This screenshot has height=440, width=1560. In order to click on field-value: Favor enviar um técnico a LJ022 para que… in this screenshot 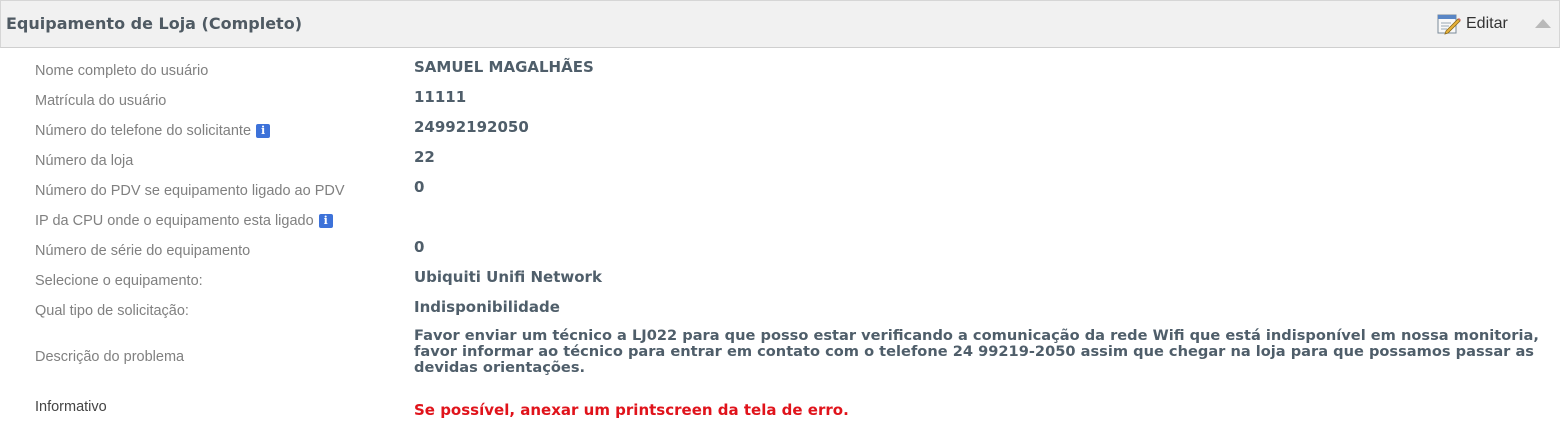, I will do `click(976, 351)`.